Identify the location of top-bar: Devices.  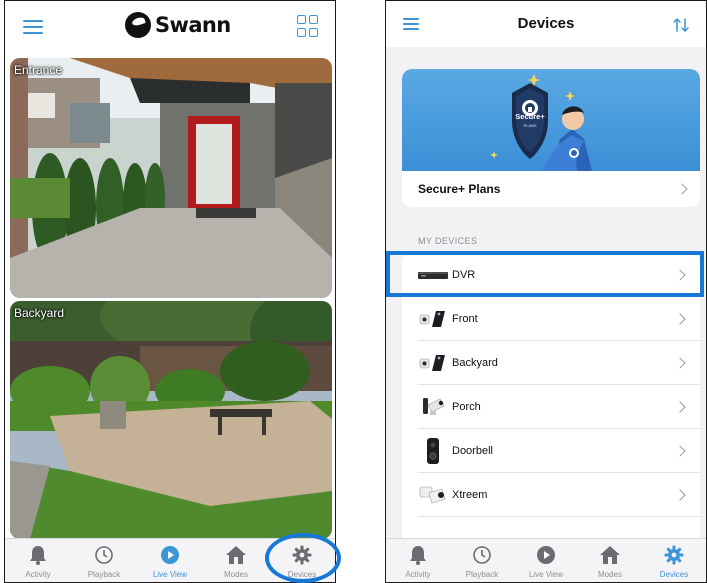
(546, 24).